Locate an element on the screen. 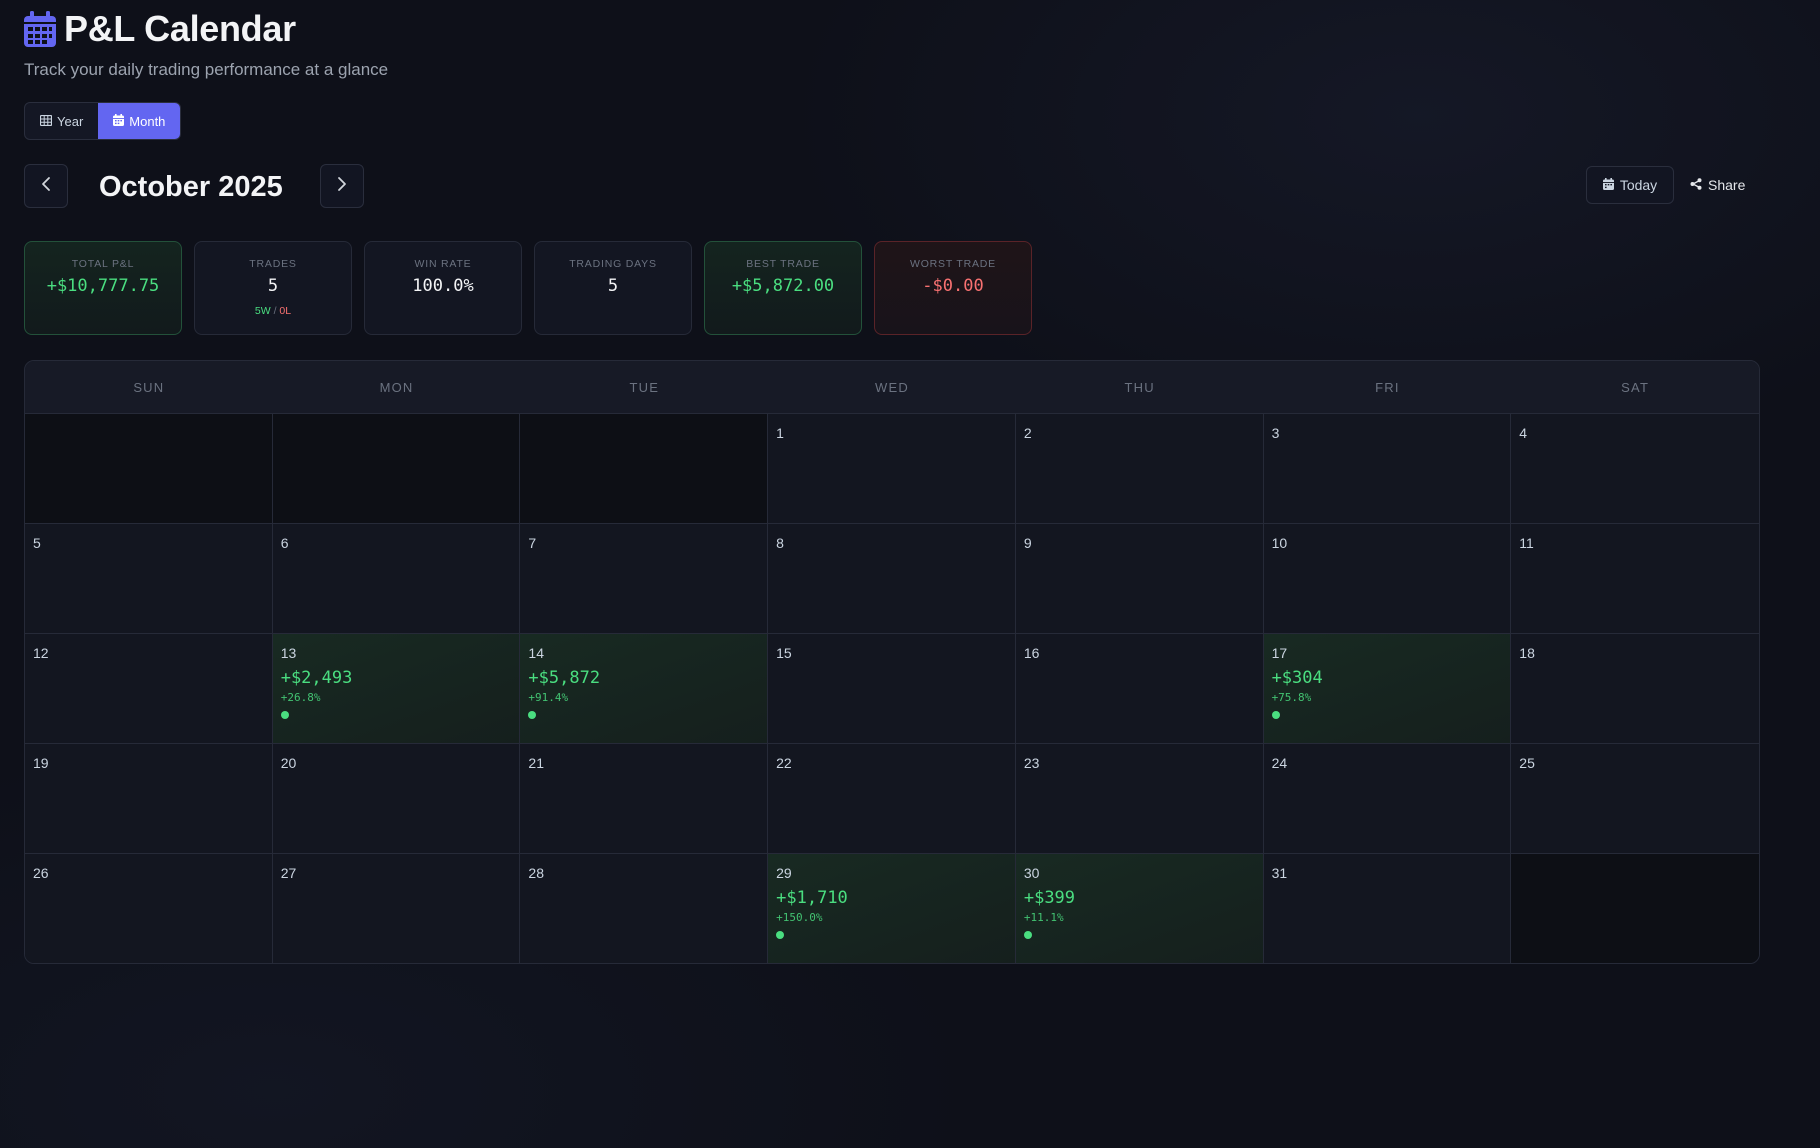 The height and width of the screenshot is (1148, 1820). calendar-day-cell: 10 is located at coordinates (1387, 579).